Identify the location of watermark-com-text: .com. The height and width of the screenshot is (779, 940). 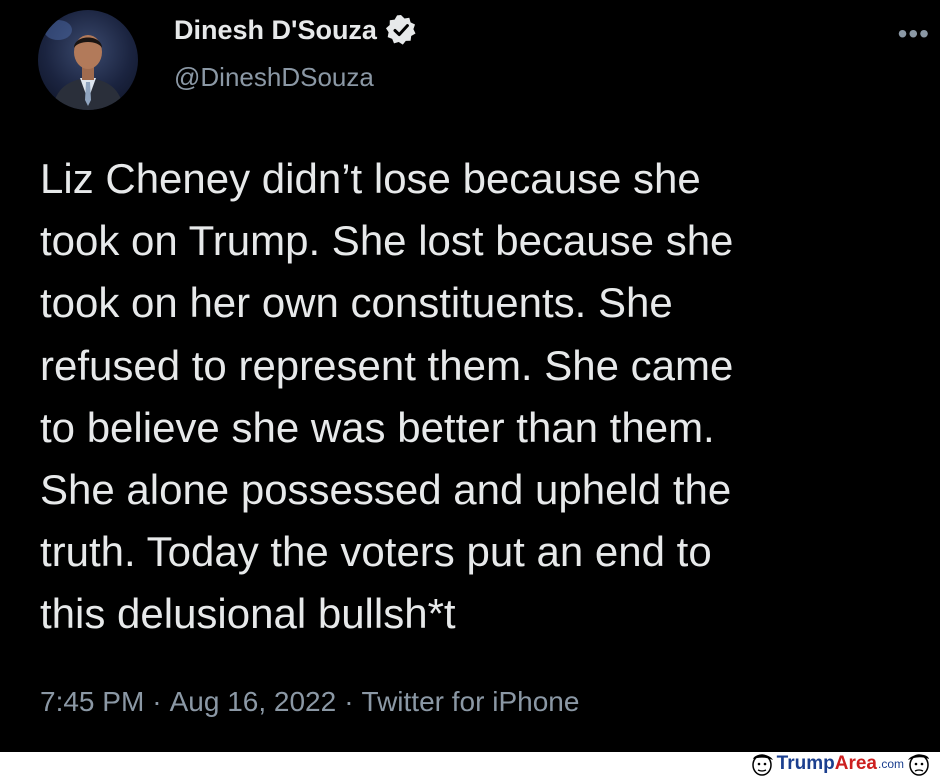
(890, 764).